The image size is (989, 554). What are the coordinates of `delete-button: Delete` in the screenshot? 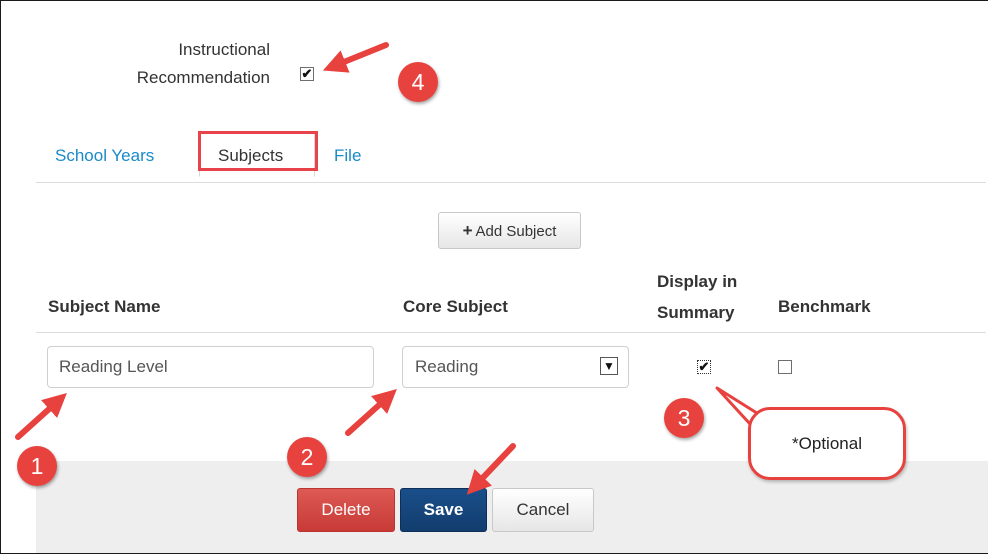 It's located at (346, 510).